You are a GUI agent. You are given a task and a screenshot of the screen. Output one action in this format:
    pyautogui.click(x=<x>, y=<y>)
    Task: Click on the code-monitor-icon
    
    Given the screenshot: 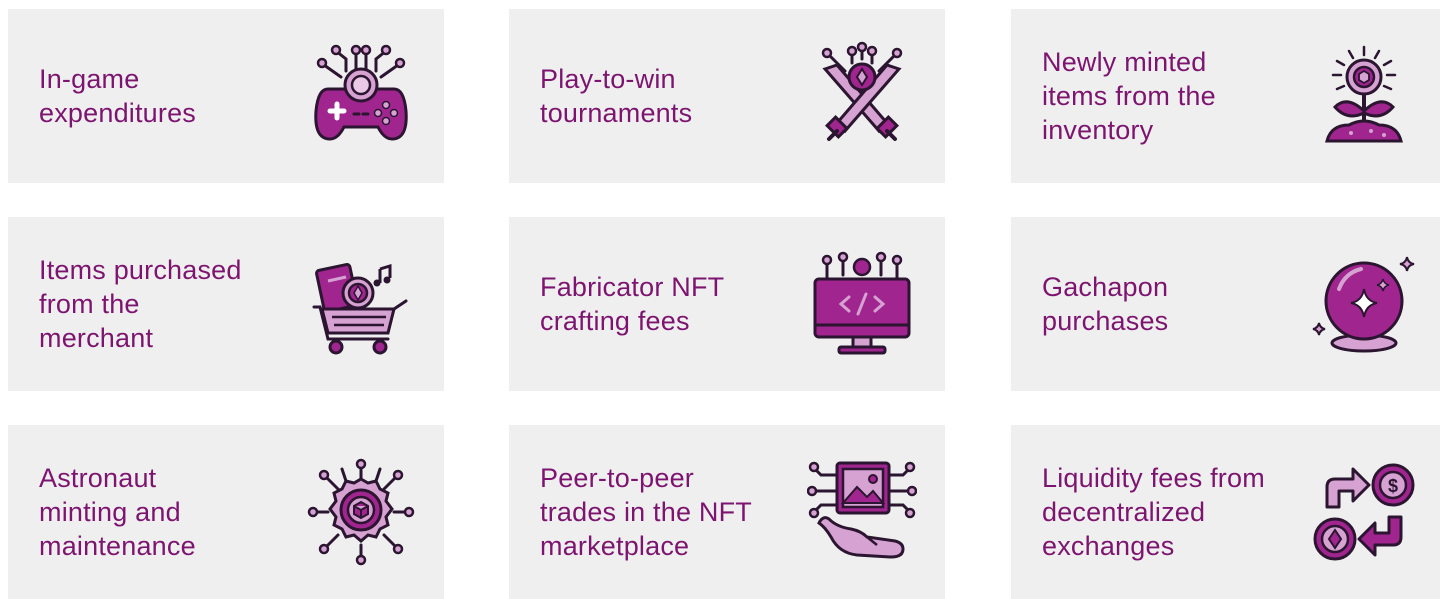 What is the action you would take?
    pyautogui.click(x=862, y=304)
    